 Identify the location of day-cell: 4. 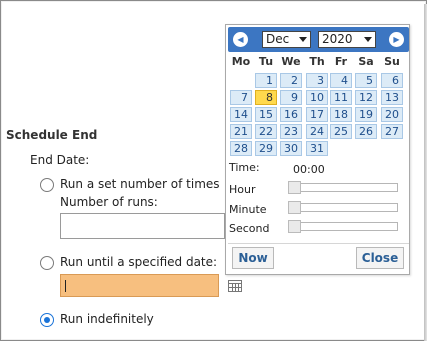
(341, 80).